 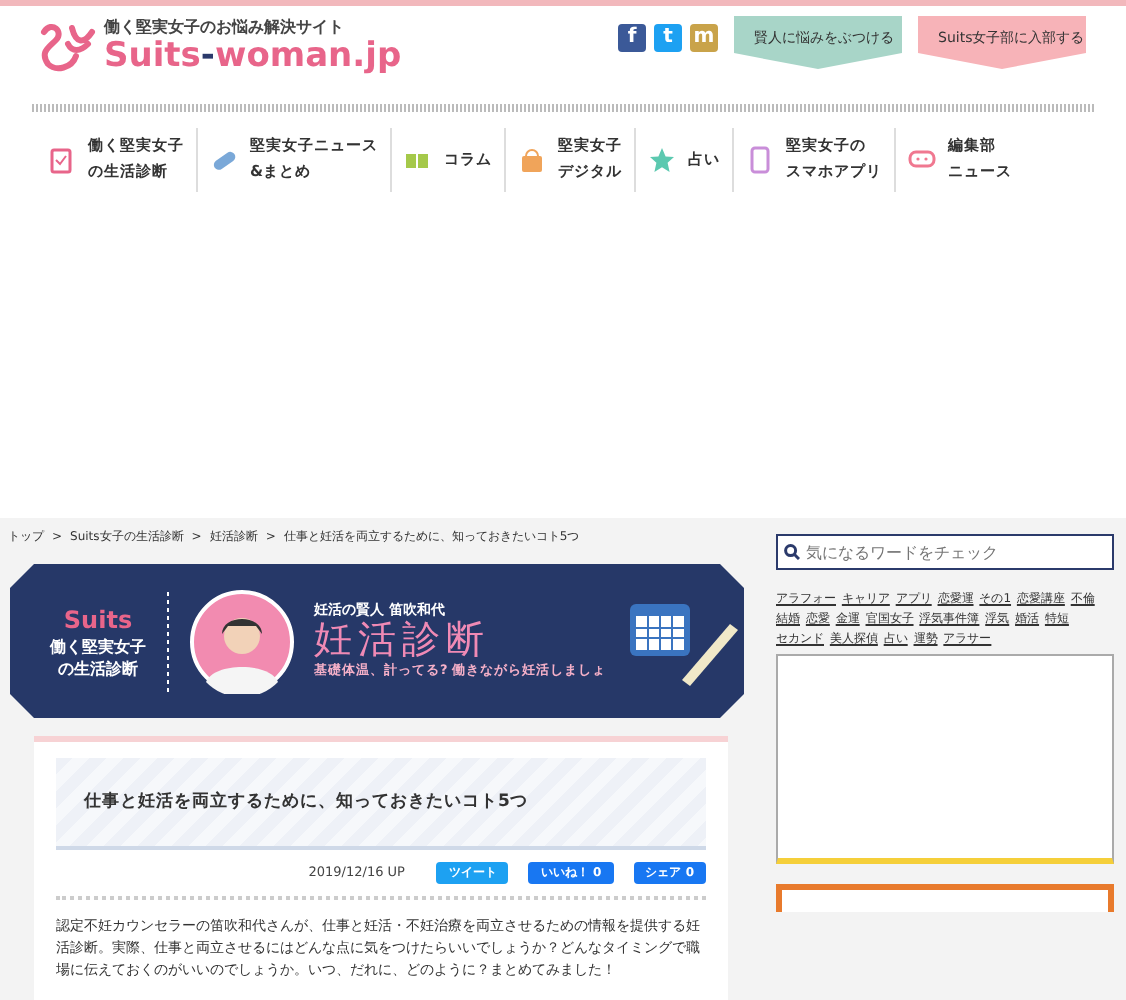 I want to click on banner-series: の生活診断, so click(x=98, y=669).